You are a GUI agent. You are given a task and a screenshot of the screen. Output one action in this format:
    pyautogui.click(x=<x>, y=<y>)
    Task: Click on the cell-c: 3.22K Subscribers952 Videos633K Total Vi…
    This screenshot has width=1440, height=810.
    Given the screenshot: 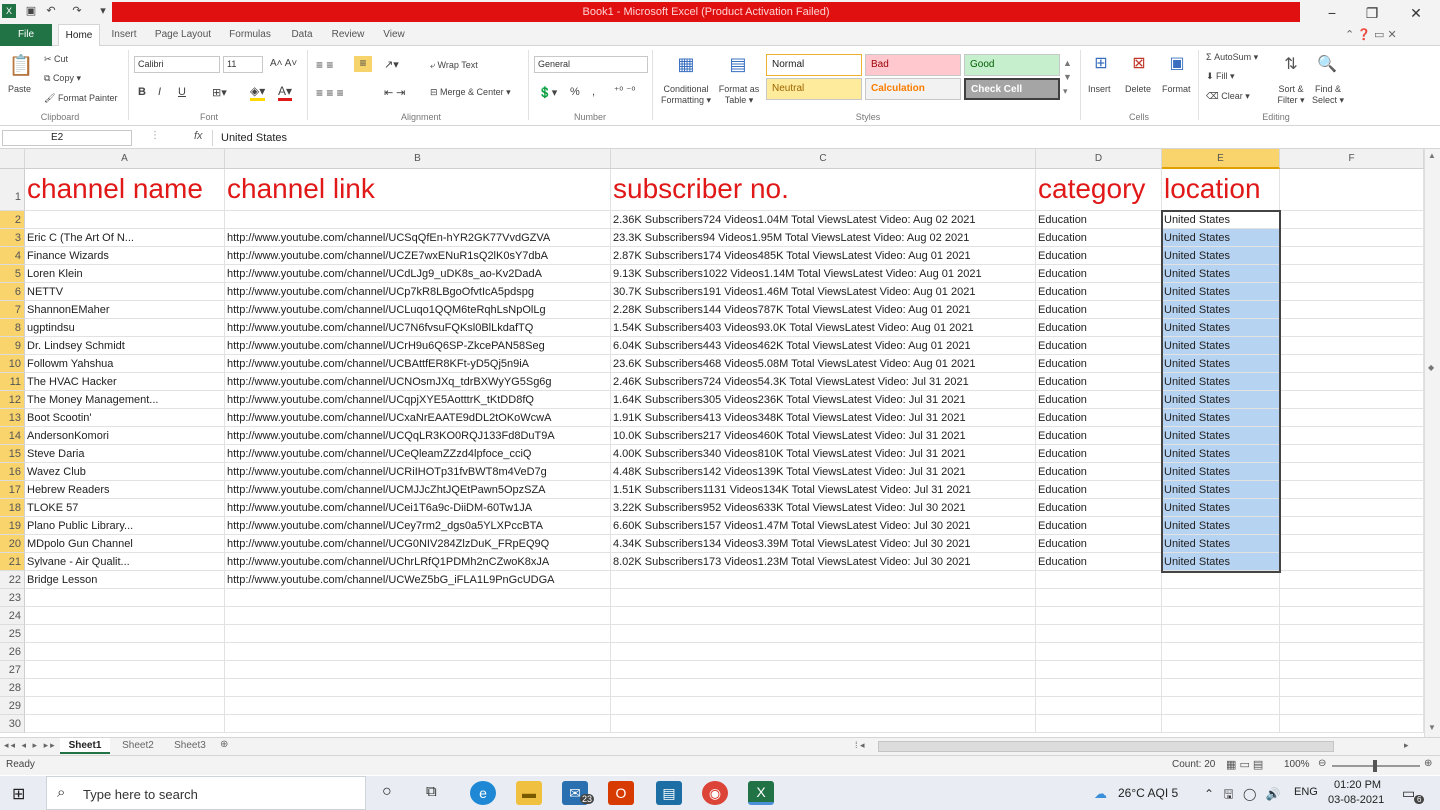 What is the action you would take?
    pyautogui.click(x=823, y=508)
    